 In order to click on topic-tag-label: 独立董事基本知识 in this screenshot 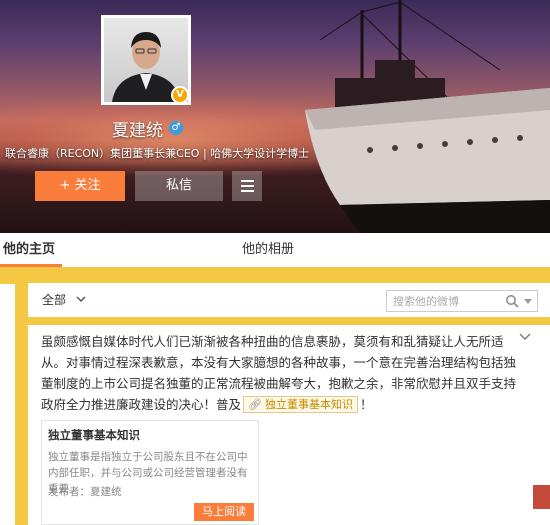, I will do `click(308, 404)`.